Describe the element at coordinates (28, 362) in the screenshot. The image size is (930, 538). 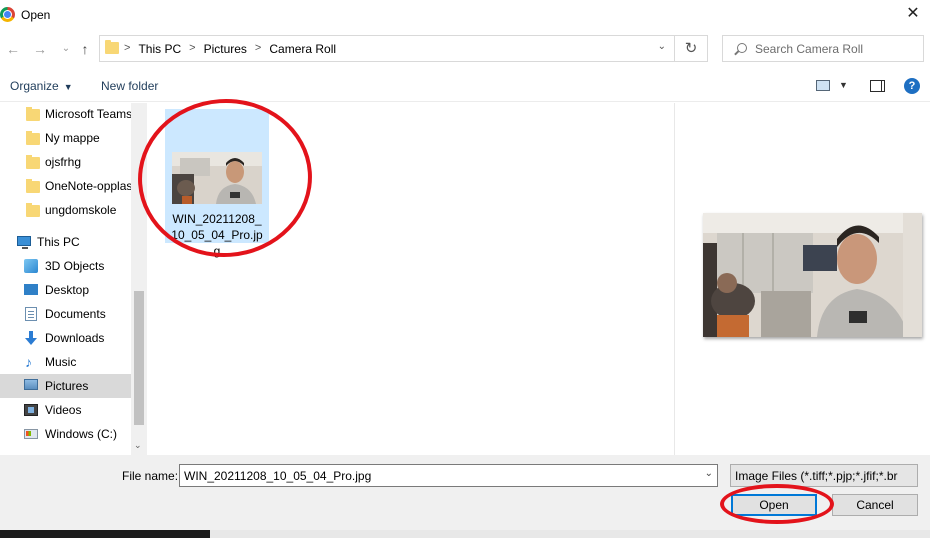
I see `music-icon: ♪` at that location.